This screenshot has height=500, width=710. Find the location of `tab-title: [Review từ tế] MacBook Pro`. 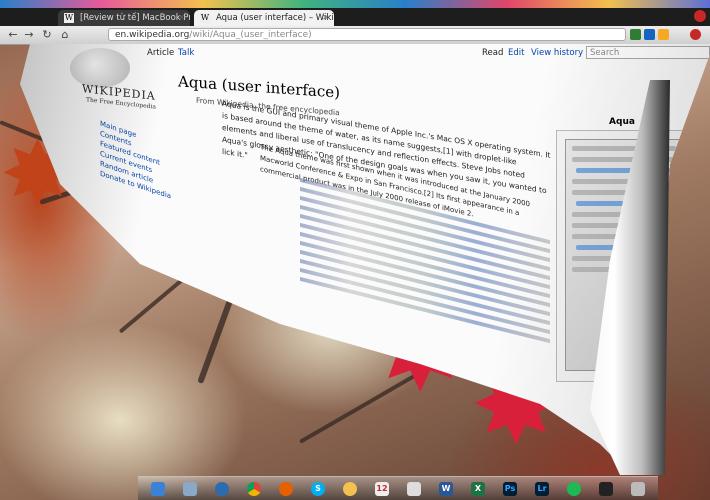

tab-title: [Review từ tế] MacBook Pro is located at coordinates (135, 18).